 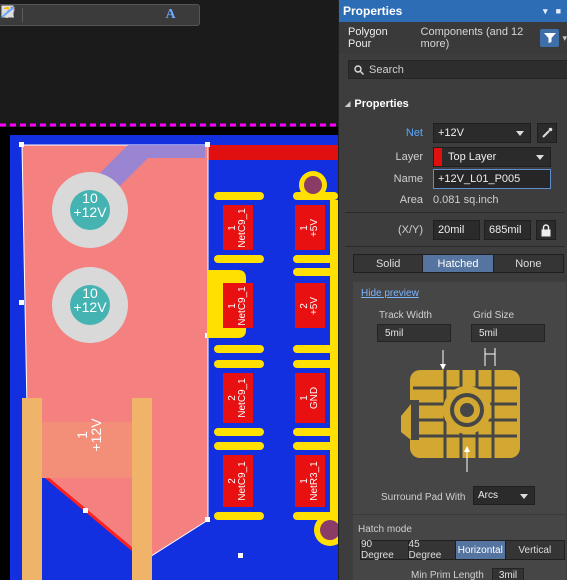 What do you see at coordinates (482, 133) in the screenshot?
I see `net-select: +12V` at bounding box center [482, 133].